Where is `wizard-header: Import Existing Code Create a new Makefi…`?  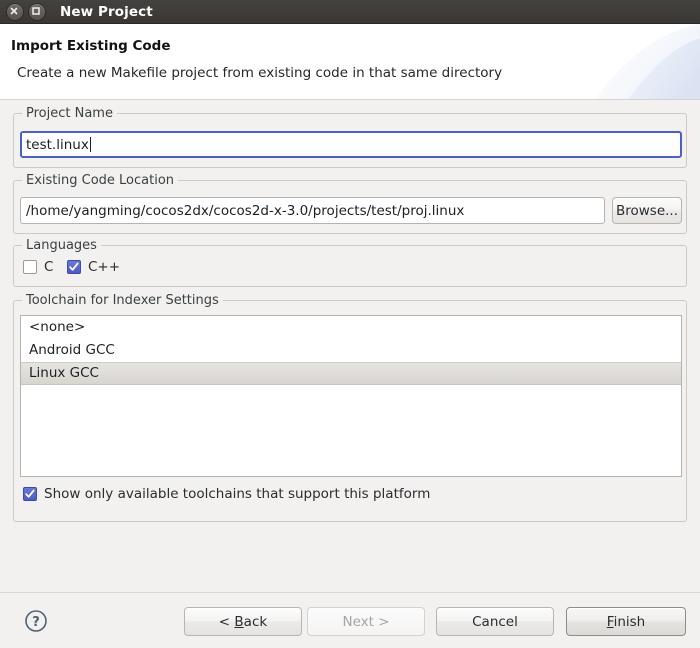
wizard-header: Import Existing Code Create a new Makefi… is located at coordinates (350, 62).